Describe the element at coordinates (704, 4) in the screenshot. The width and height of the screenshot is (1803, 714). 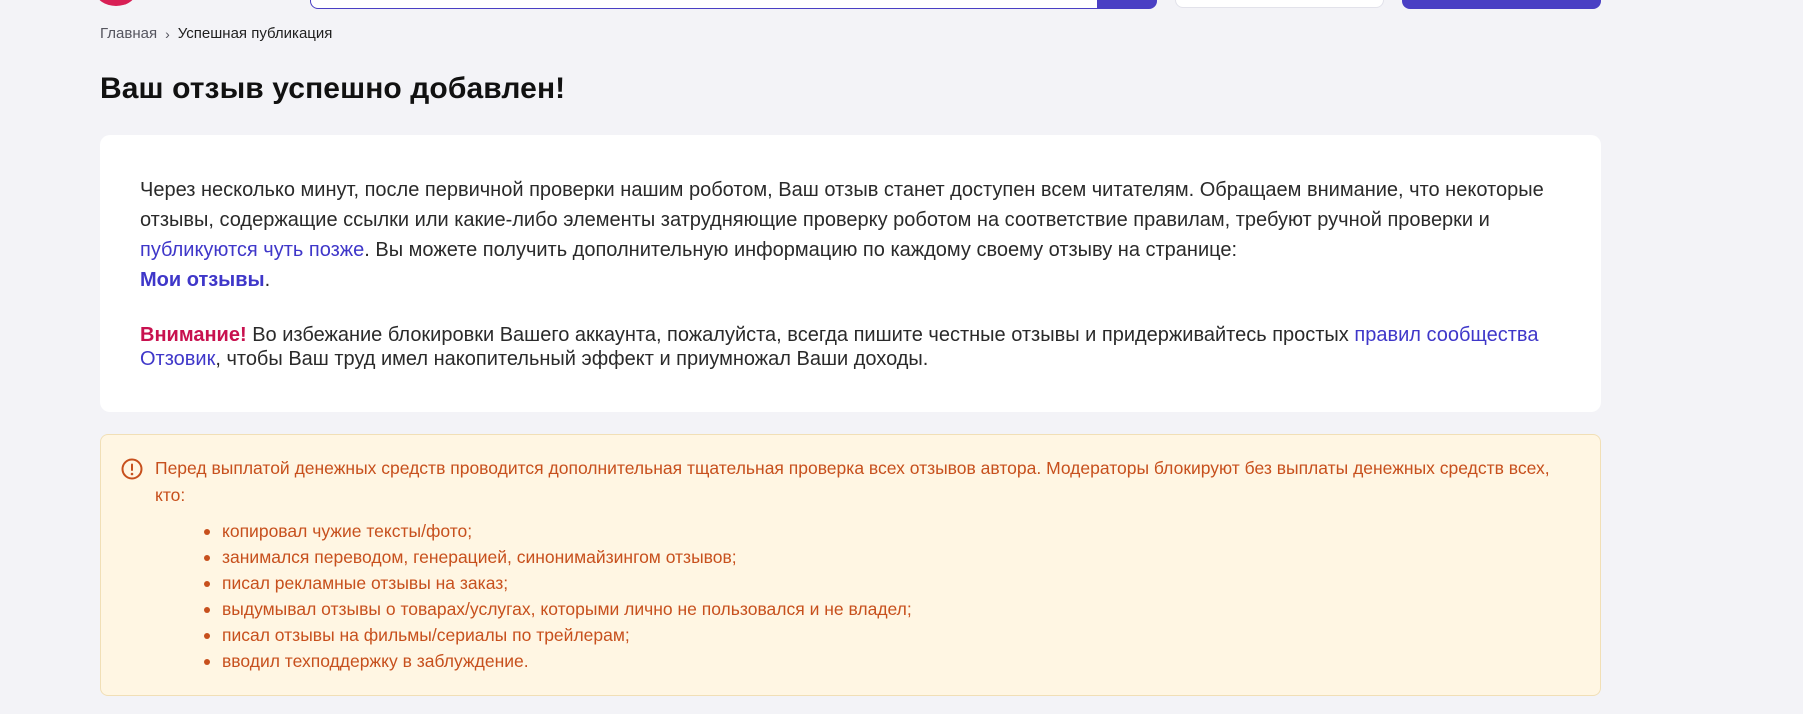
I see `search-input` at that location.